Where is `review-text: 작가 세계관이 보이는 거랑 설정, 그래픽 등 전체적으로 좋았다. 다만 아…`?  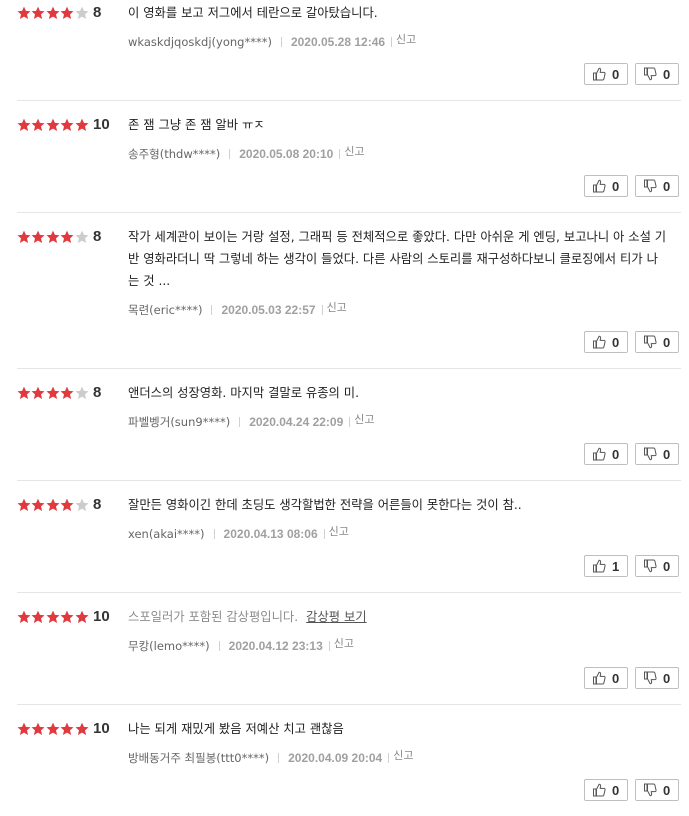 review-text: 작가 세계관이 보이는 거랑 설정, 그래픽 등 전체적으로 좋았다. 다만 아… is located at coordinates (398, 259).